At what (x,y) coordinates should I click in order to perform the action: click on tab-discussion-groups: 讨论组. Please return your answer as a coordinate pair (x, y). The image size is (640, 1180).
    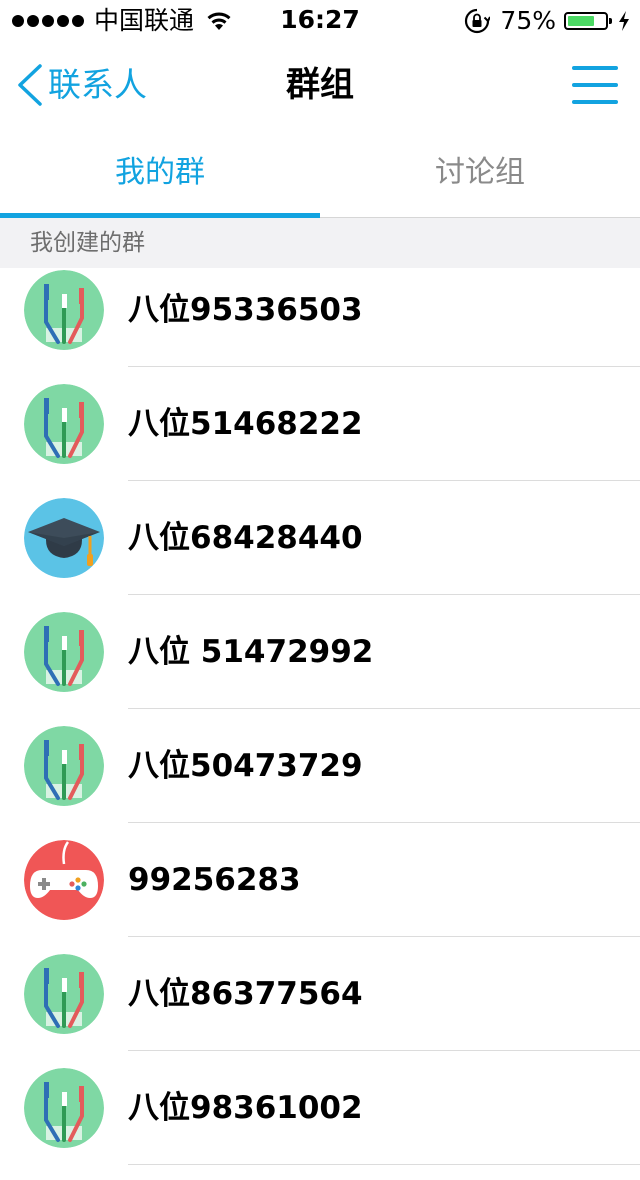
    Looking at the image, I should click on (480, 172).